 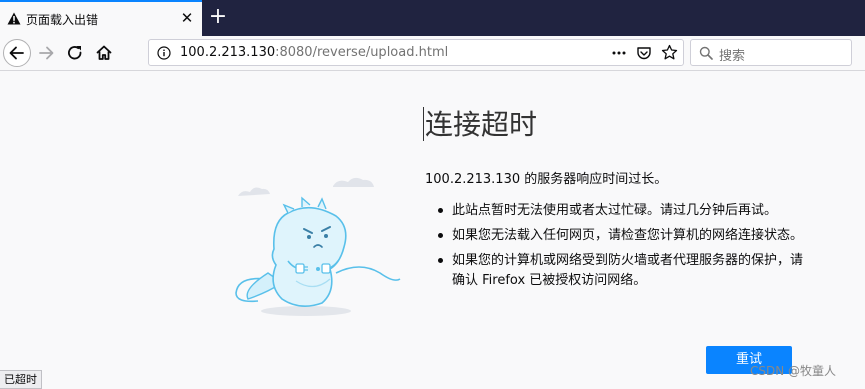 I want to click on list-item: 如果您无法载入任何网页，请检查您计算机的网络连接状态。, so click(x=623, y=236).